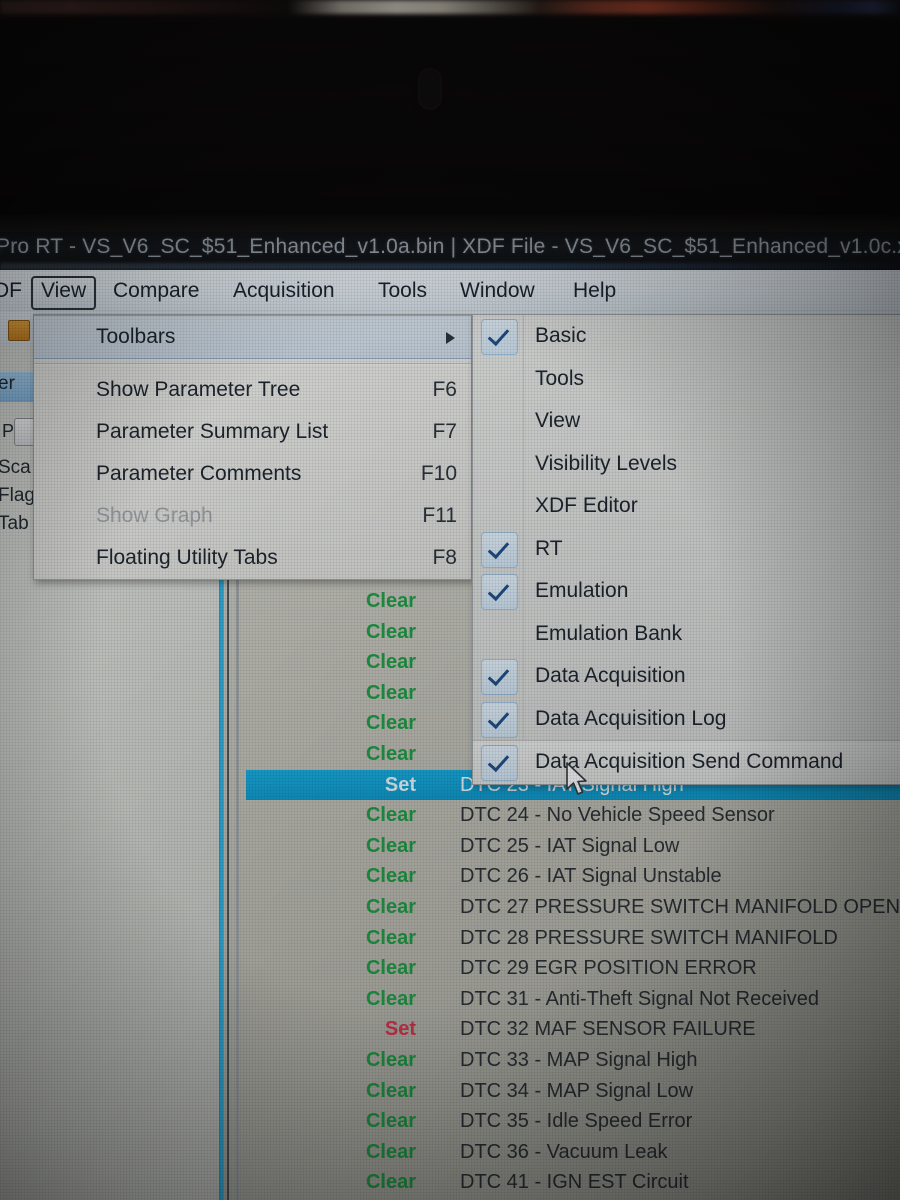 The width and height of the screenshot is (900, 1200). What do you see at coordinates (561, 335) in the screenshot?
I see `submenu-item-label: Basic` at bounding box center [561, 335].